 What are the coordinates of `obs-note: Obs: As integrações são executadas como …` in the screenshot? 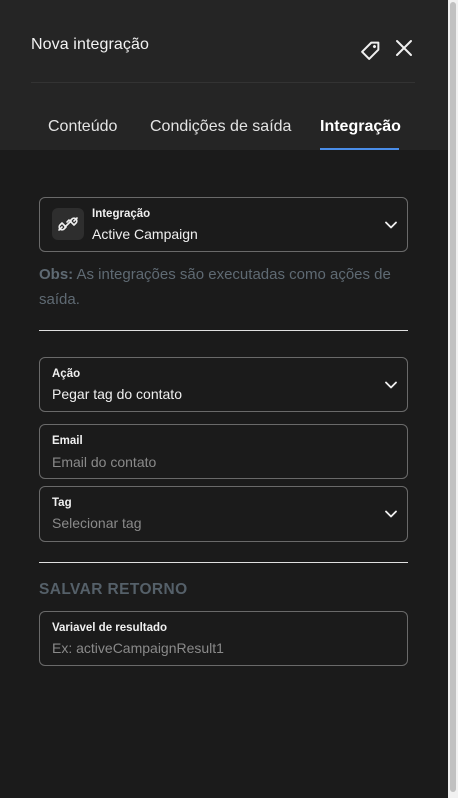 It's located at (225, 287).